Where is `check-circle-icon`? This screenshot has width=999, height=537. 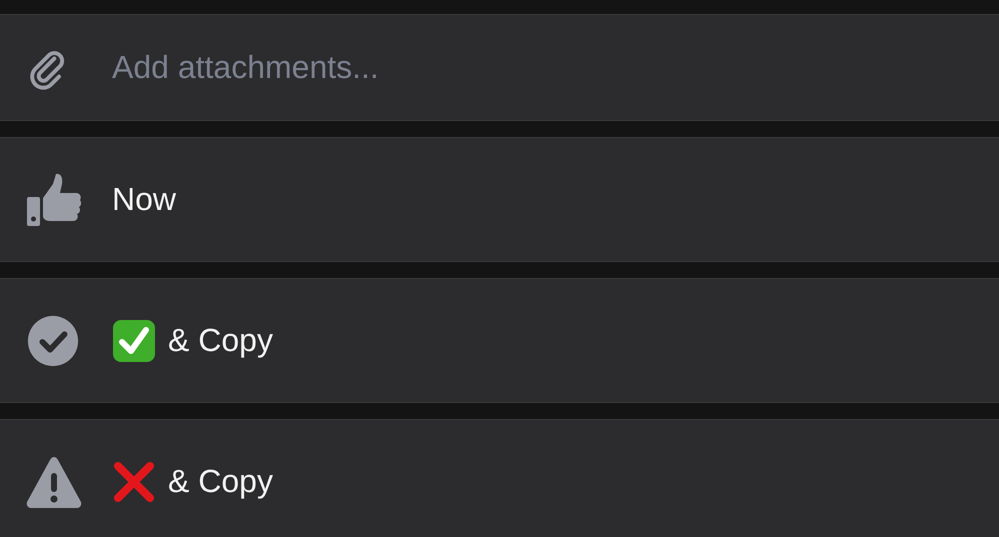
check-circle-icon is located at coordinates (53, 341).